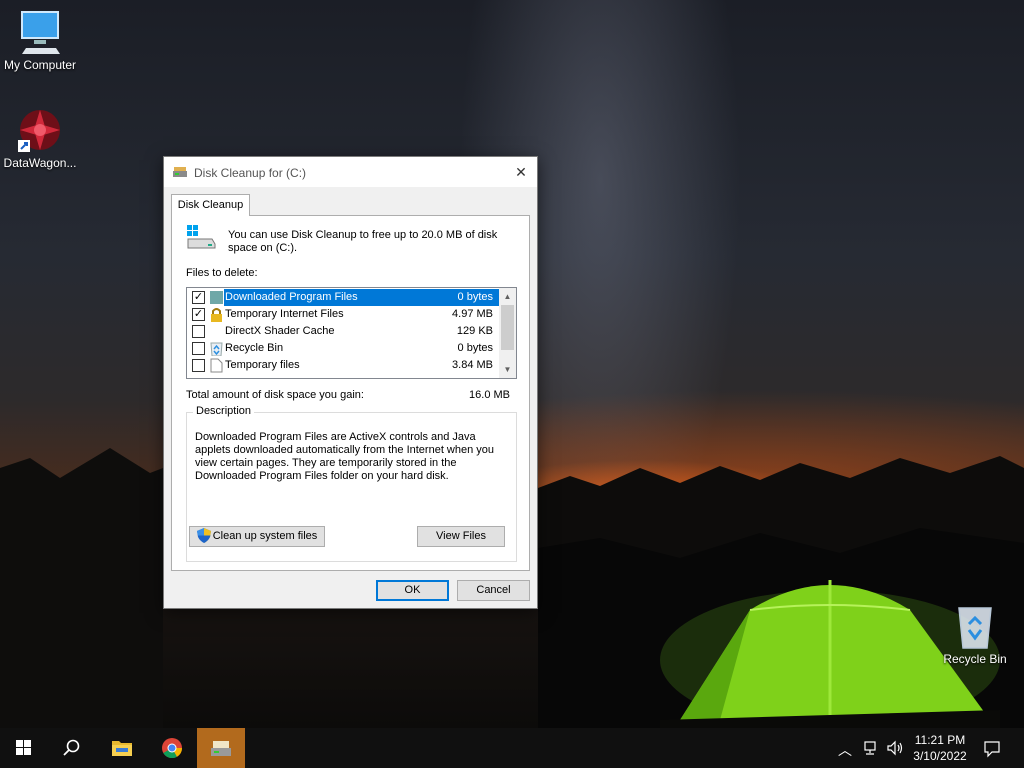 The height and width of the screenshot is (768, 1024). I want to click on datawagon-icon, so click(39, 131).